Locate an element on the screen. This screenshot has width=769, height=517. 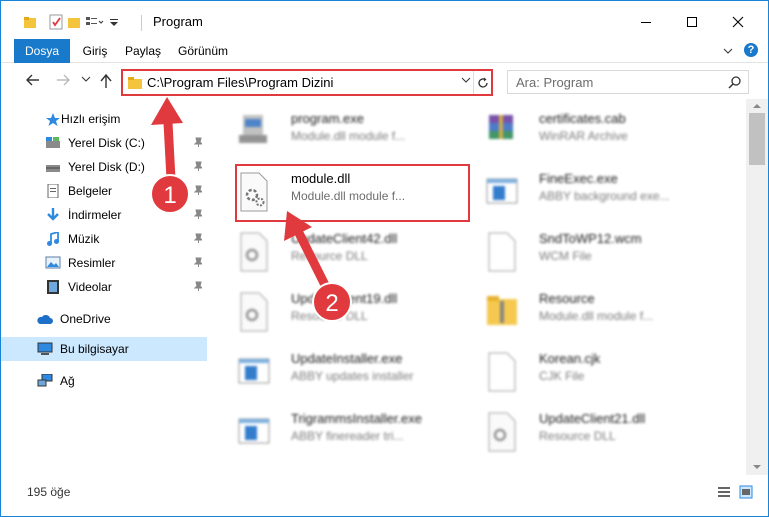
new-folder-icon is located at coordinates (74, 23).